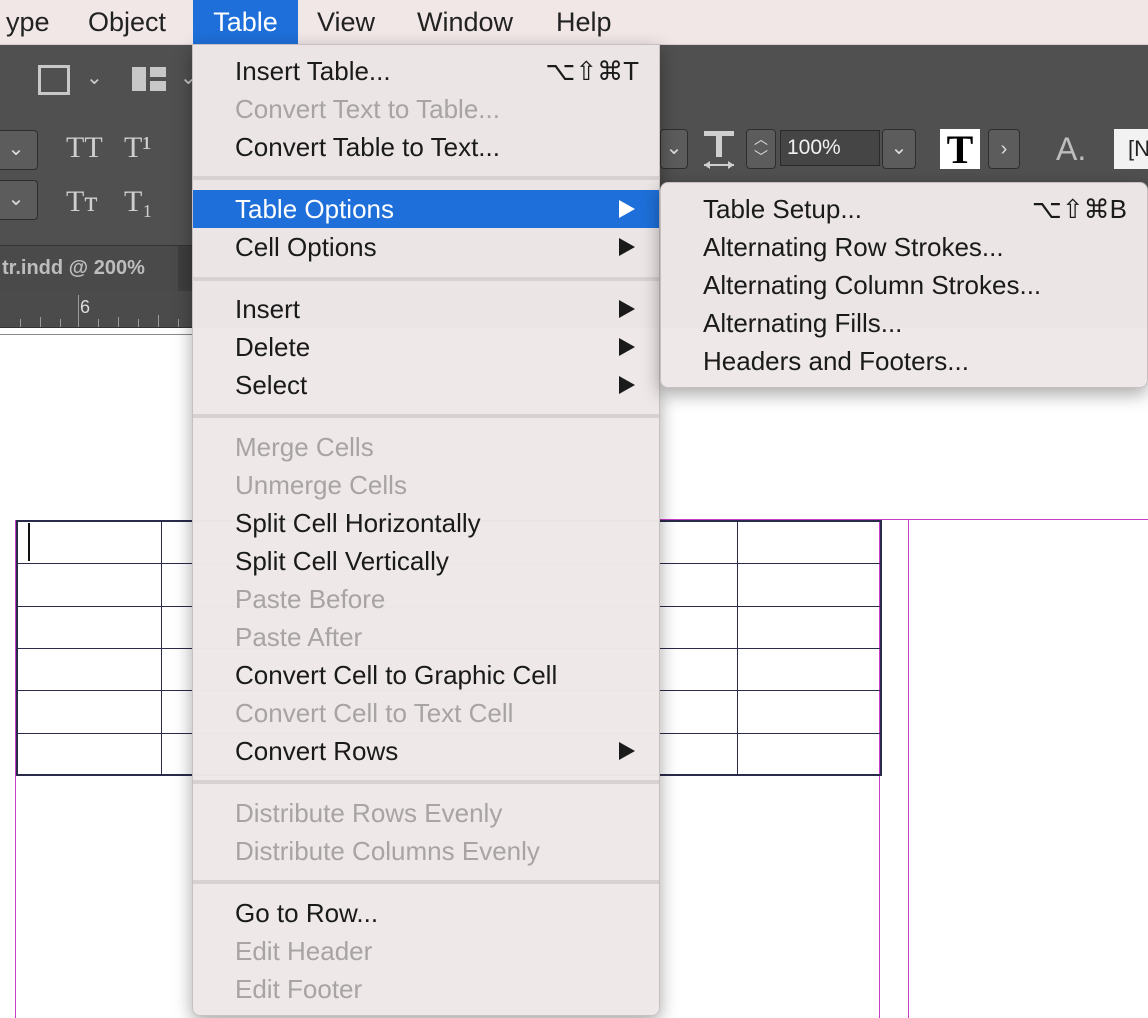 The image size is (1148, 1018). Describe the element at coordinates (584, 22) in the screenshot. I see `menu-help: Help` at that location.